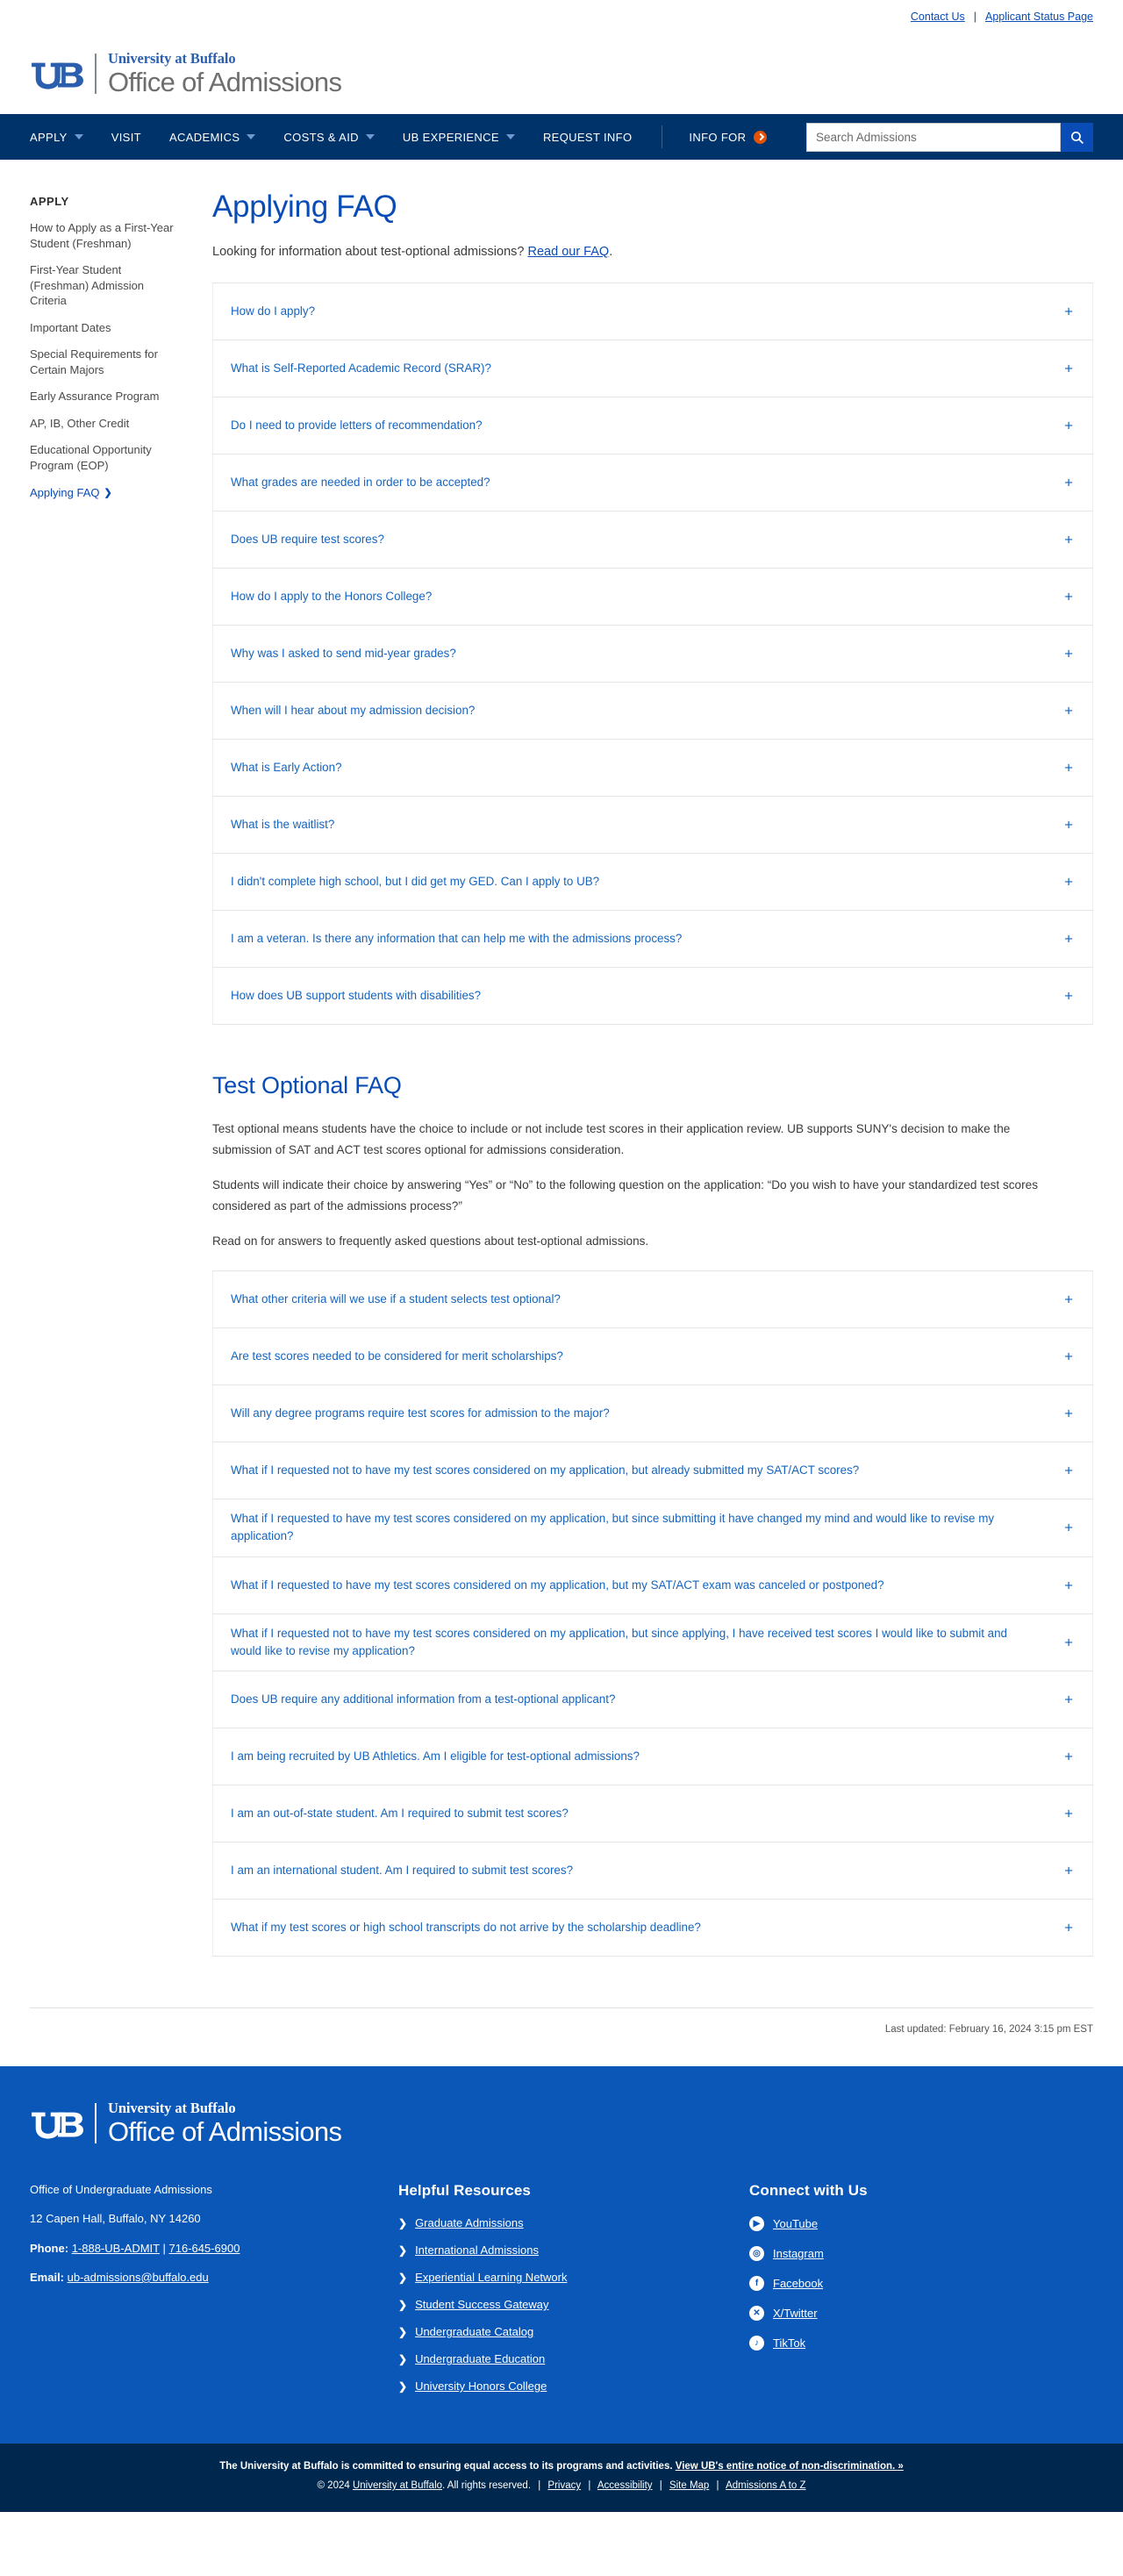 The width and height of the screenshot is (1123, 2576). Describe the element at coordinates (573, 2222) in the screenshot. I see `footer-resource-row: ❯ Graduate Admissions` at that location.